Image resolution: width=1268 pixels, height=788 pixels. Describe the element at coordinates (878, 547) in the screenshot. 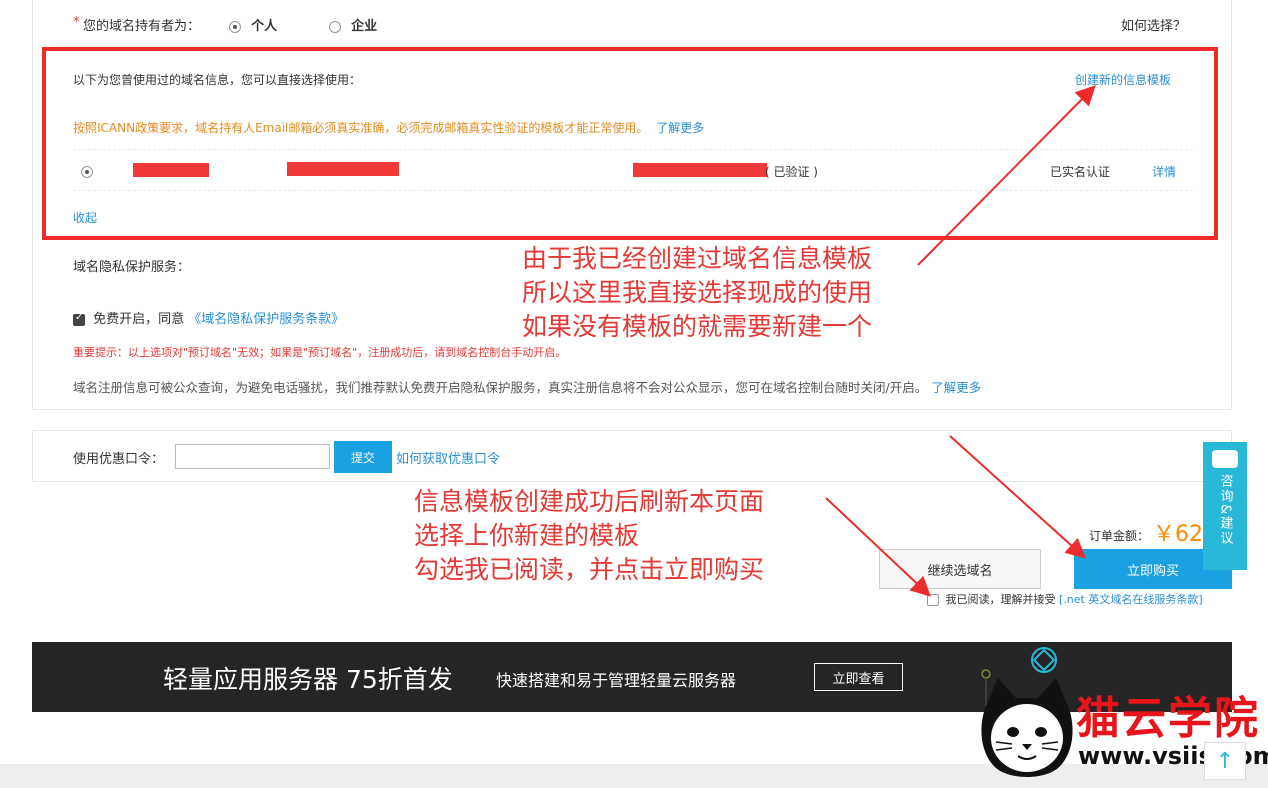

I see `arrow-to-agree-checkbox` at that location.